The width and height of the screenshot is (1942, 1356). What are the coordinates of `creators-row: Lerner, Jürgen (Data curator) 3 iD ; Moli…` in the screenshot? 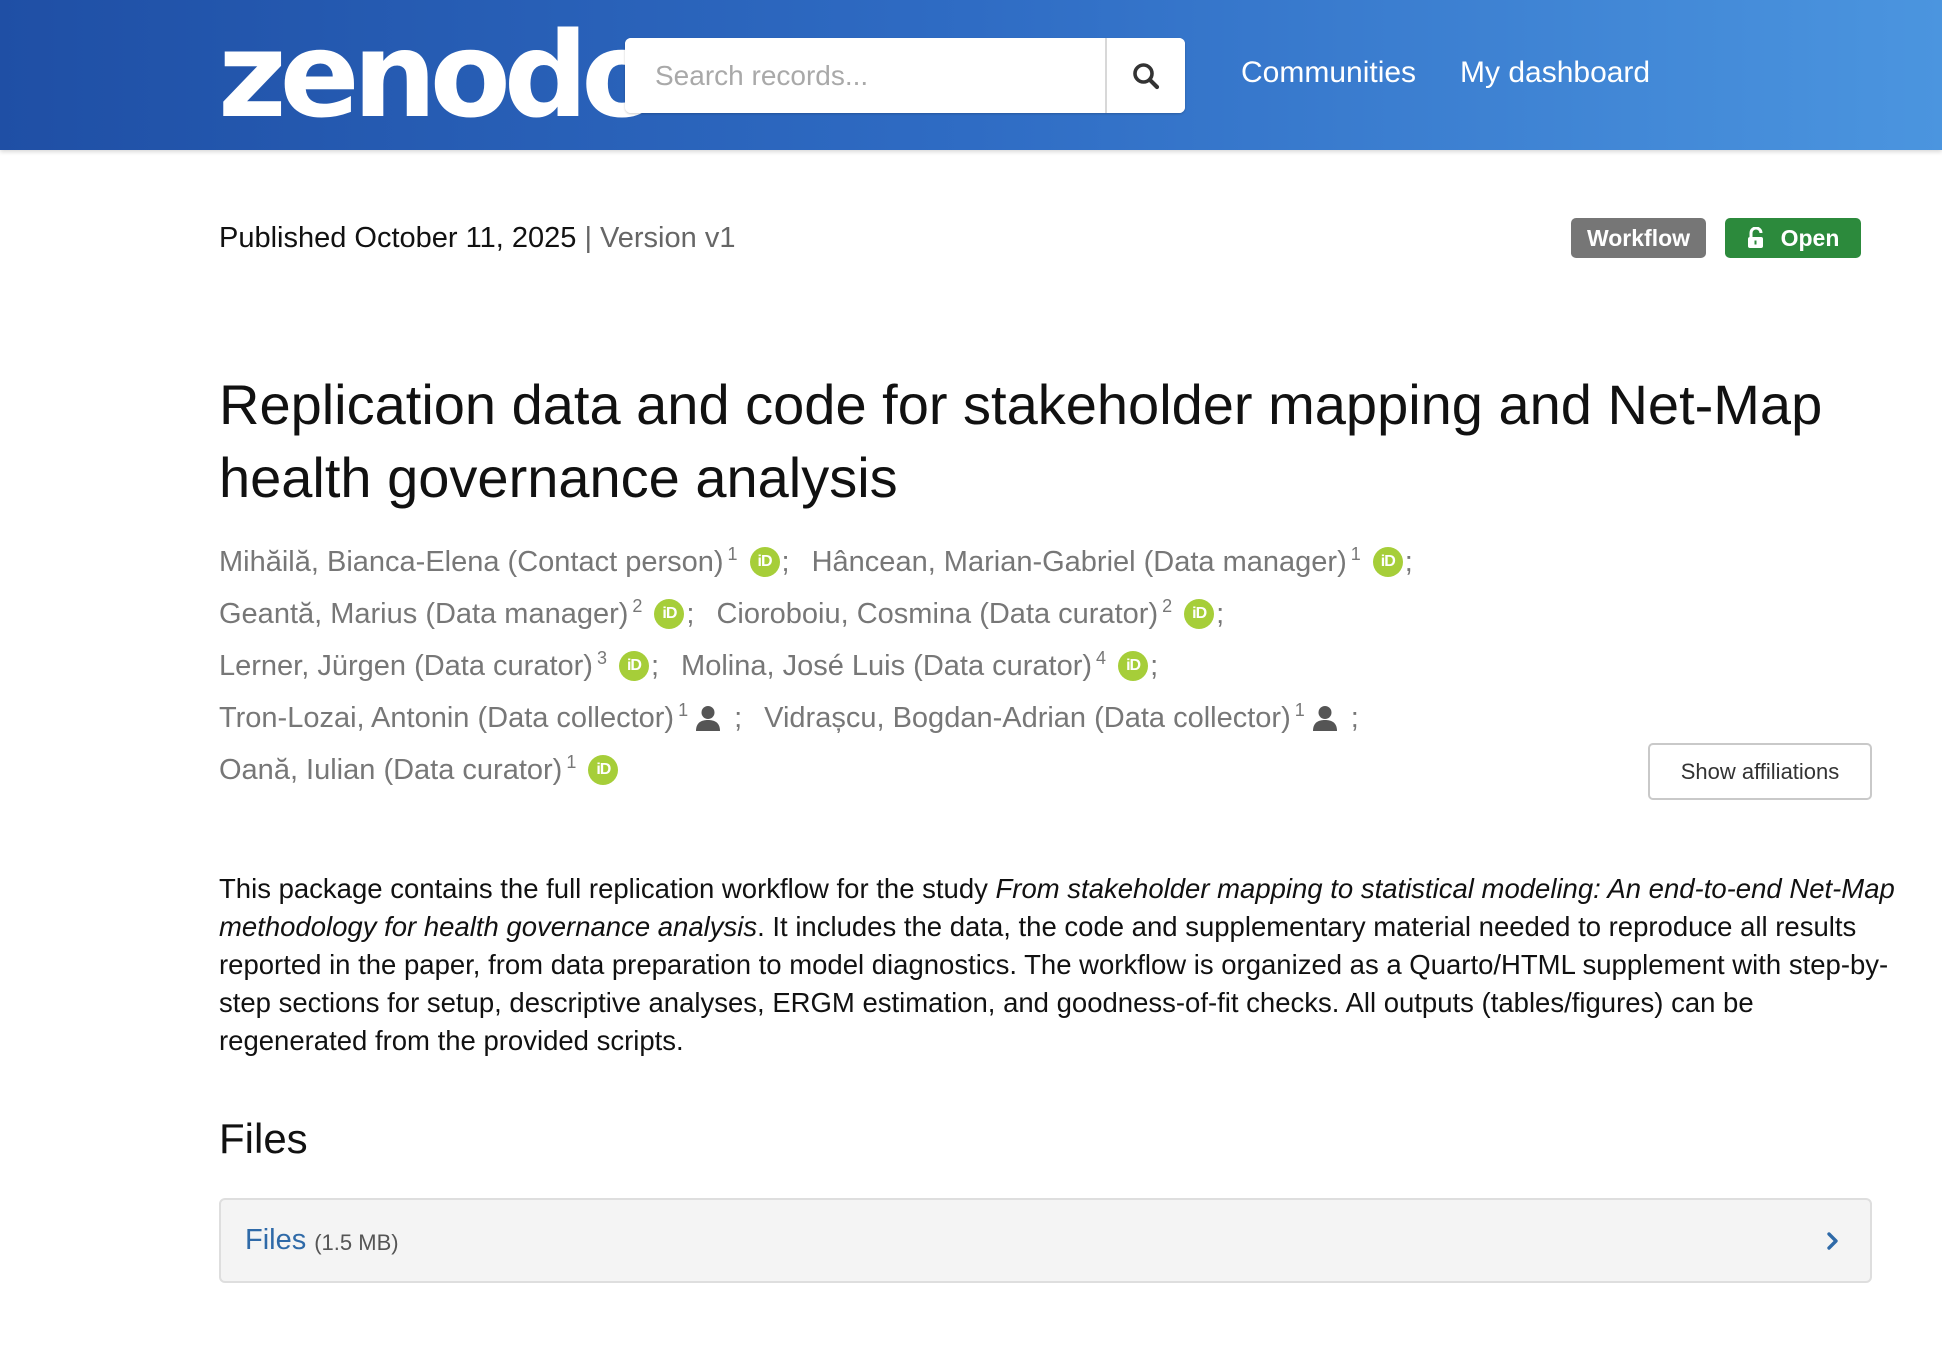 It's located at (944, 666).